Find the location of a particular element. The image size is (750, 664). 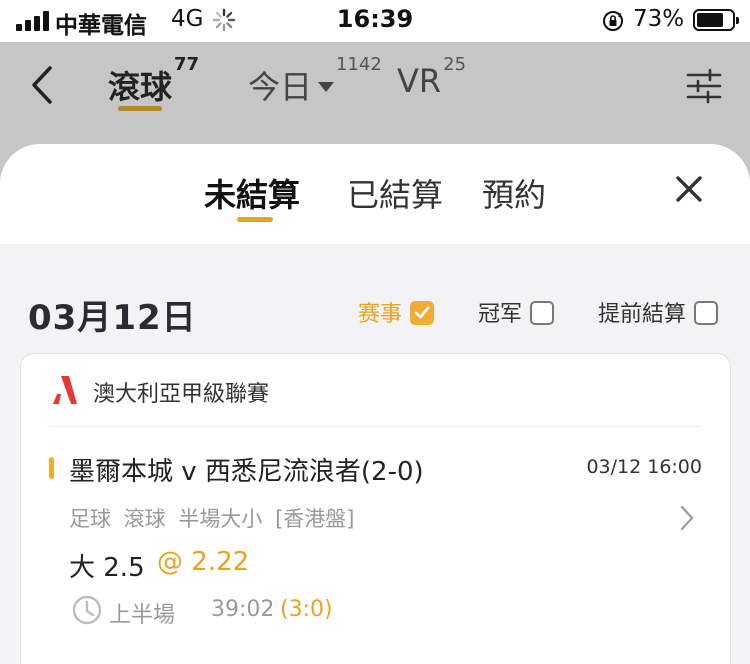

battery-percentage: 73% is located at coordinates (659, 19).